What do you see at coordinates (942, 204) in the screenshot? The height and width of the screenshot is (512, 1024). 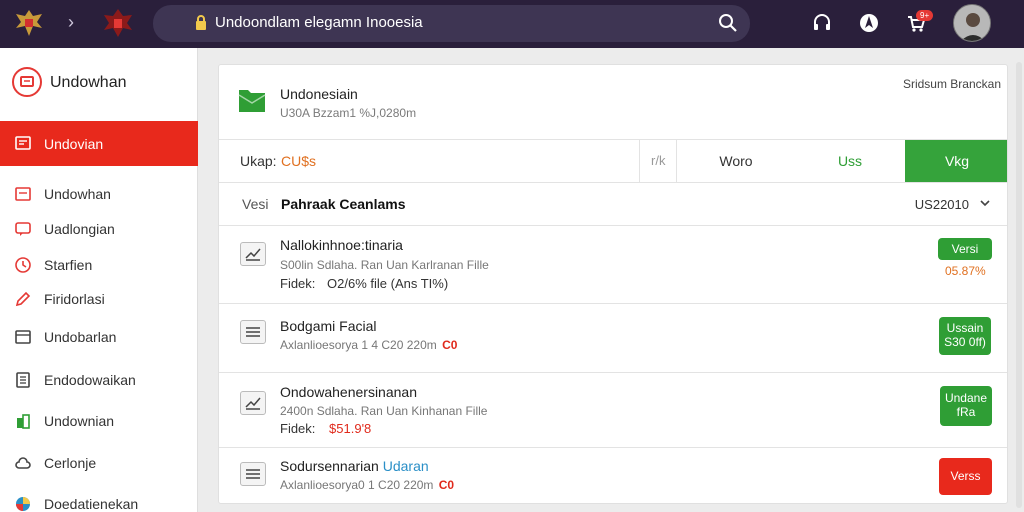 I see `filter-select-value: US22010` at bounding box center [942, 204].